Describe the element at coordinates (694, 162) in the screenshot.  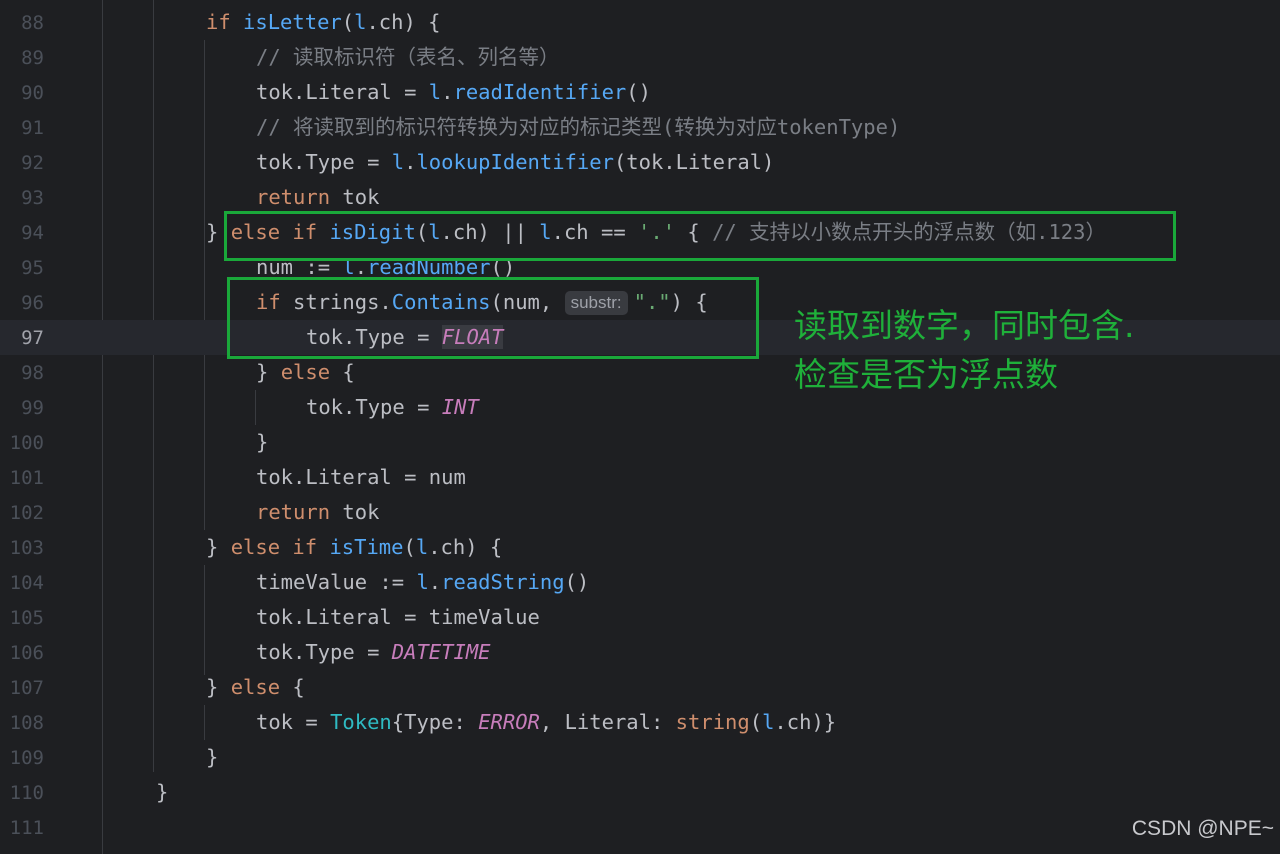
I see `code-token: (tok.Literal)` at that location.